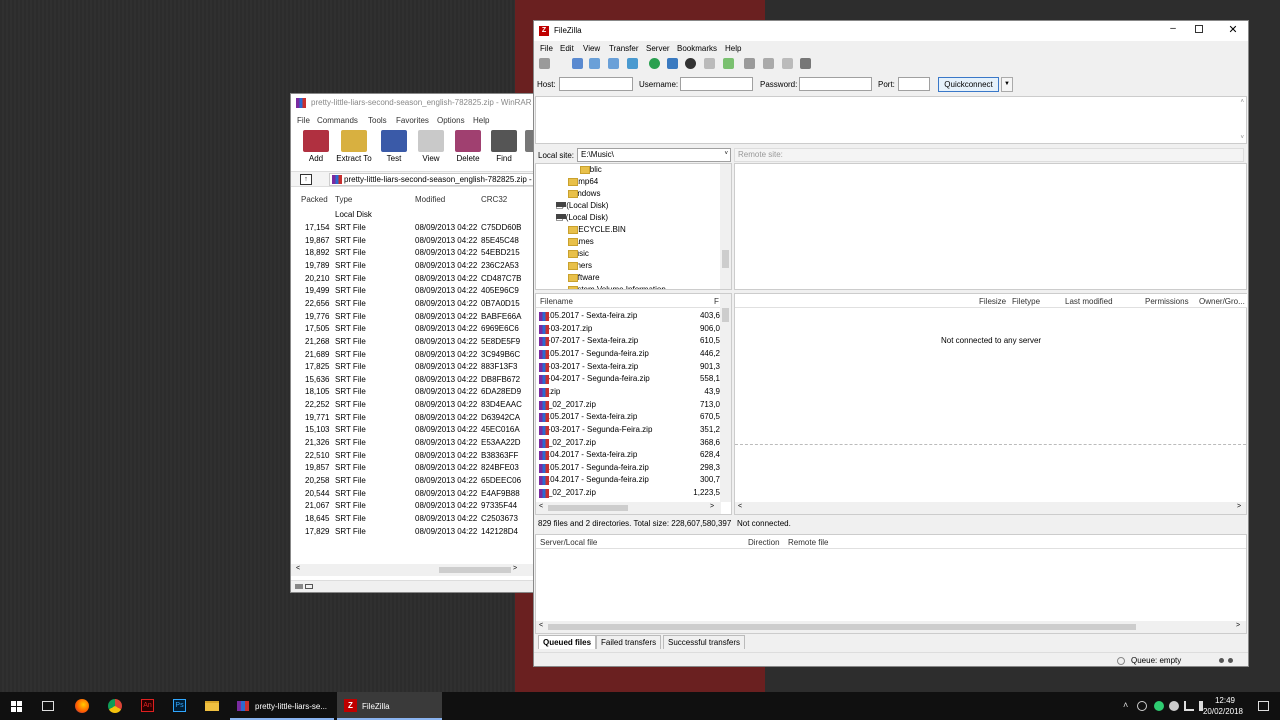  Describe the element at coordinates (412, 228) in the screenshot. I see `table-row: 17,154 SRT File 08/09/2013 04:22 C75DD60B` at that location.